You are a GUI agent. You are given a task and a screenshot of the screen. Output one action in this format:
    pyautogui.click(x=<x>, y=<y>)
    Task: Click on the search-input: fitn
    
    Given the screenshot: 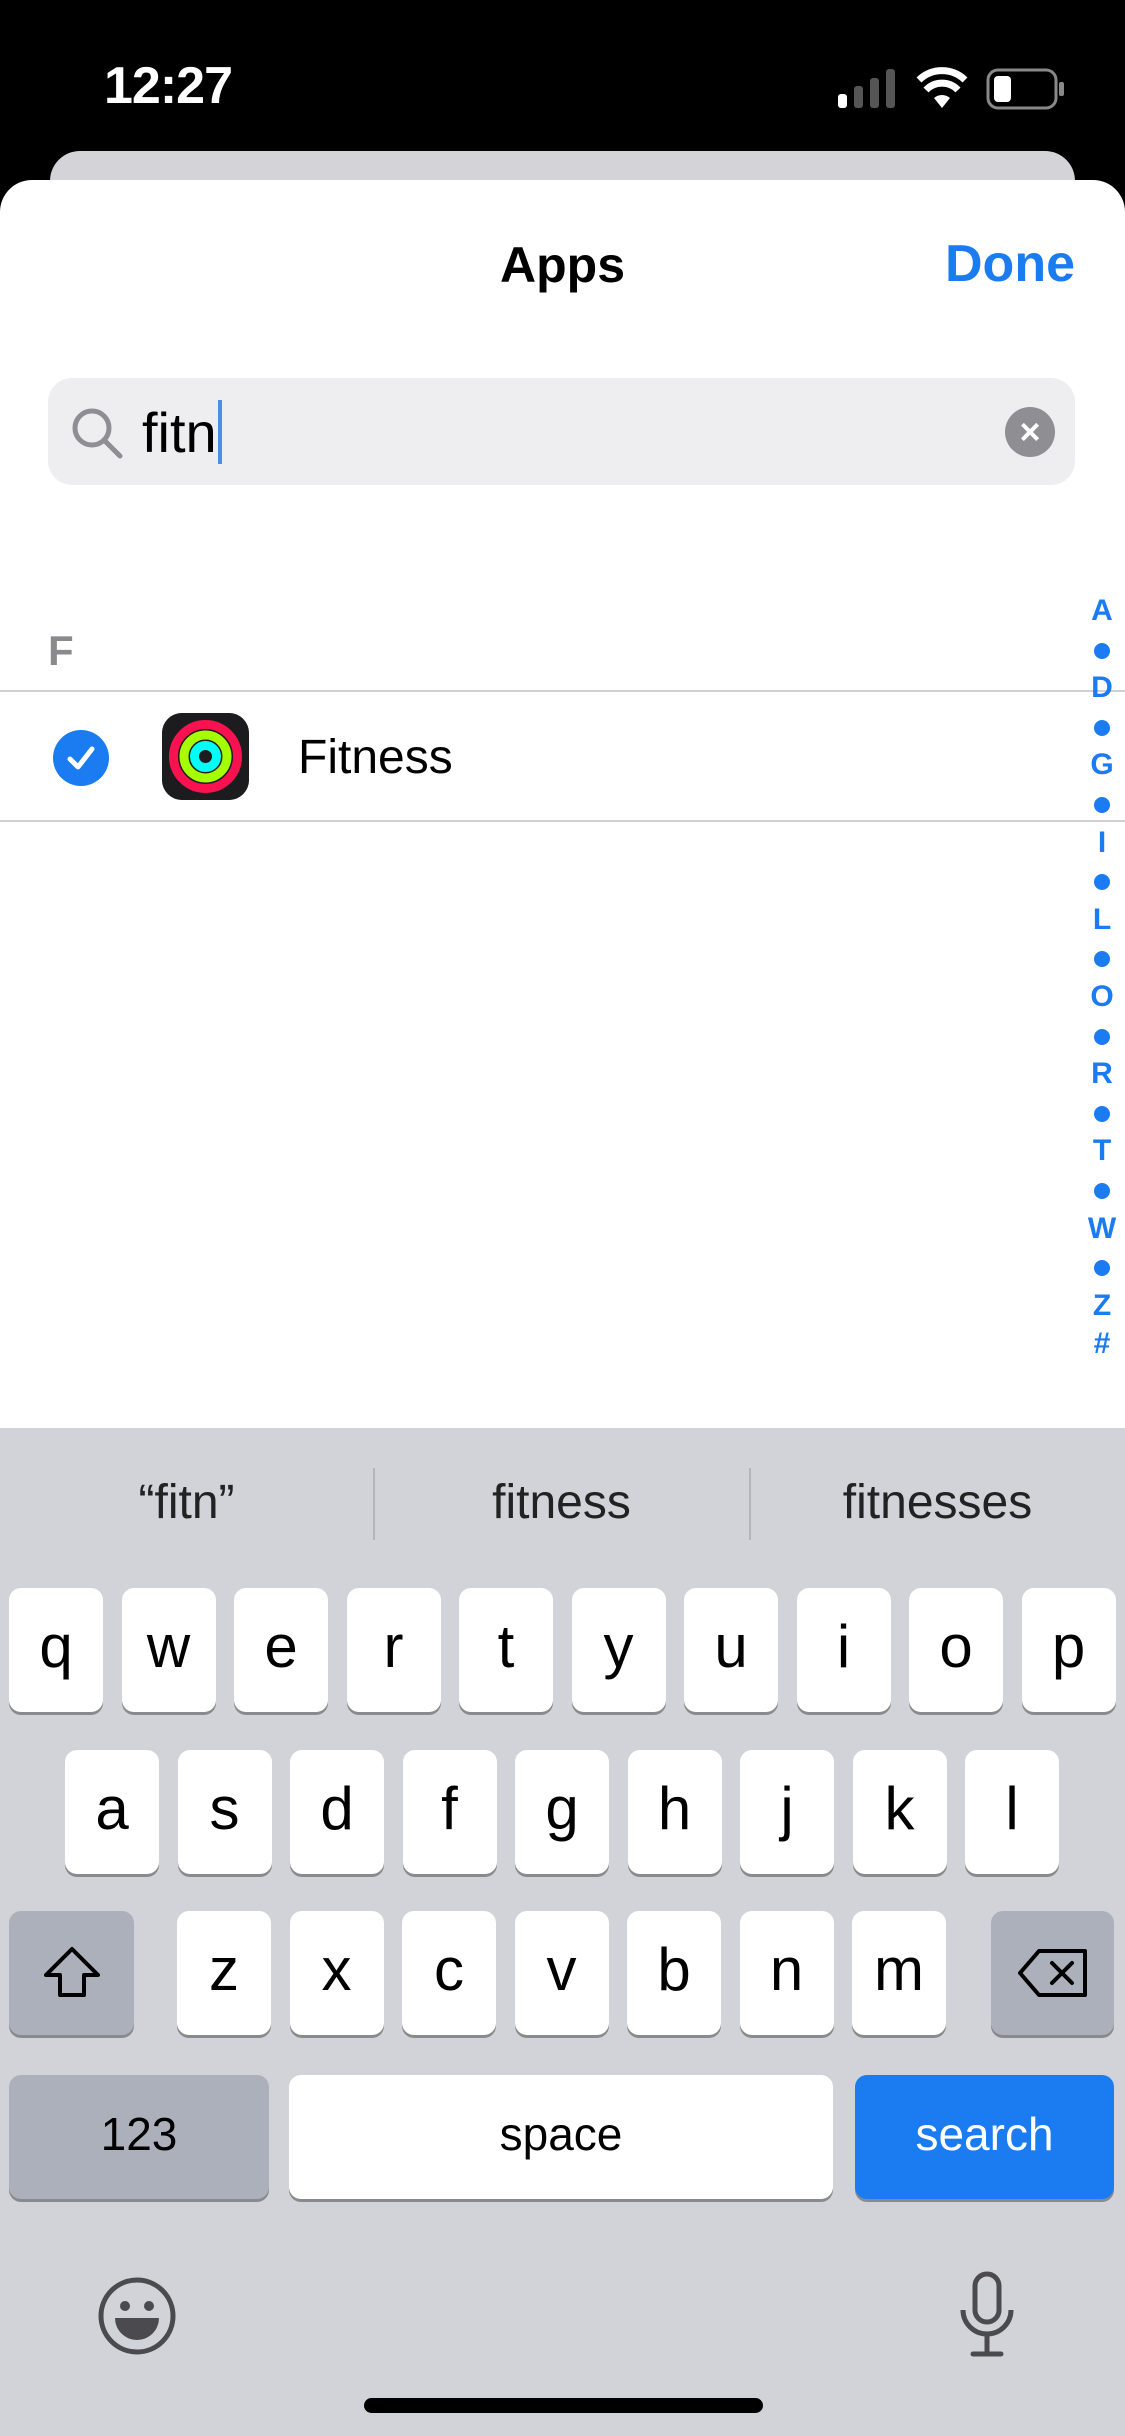 What is the action you would take?
    pyautogui.click(x=182, y=432)
    